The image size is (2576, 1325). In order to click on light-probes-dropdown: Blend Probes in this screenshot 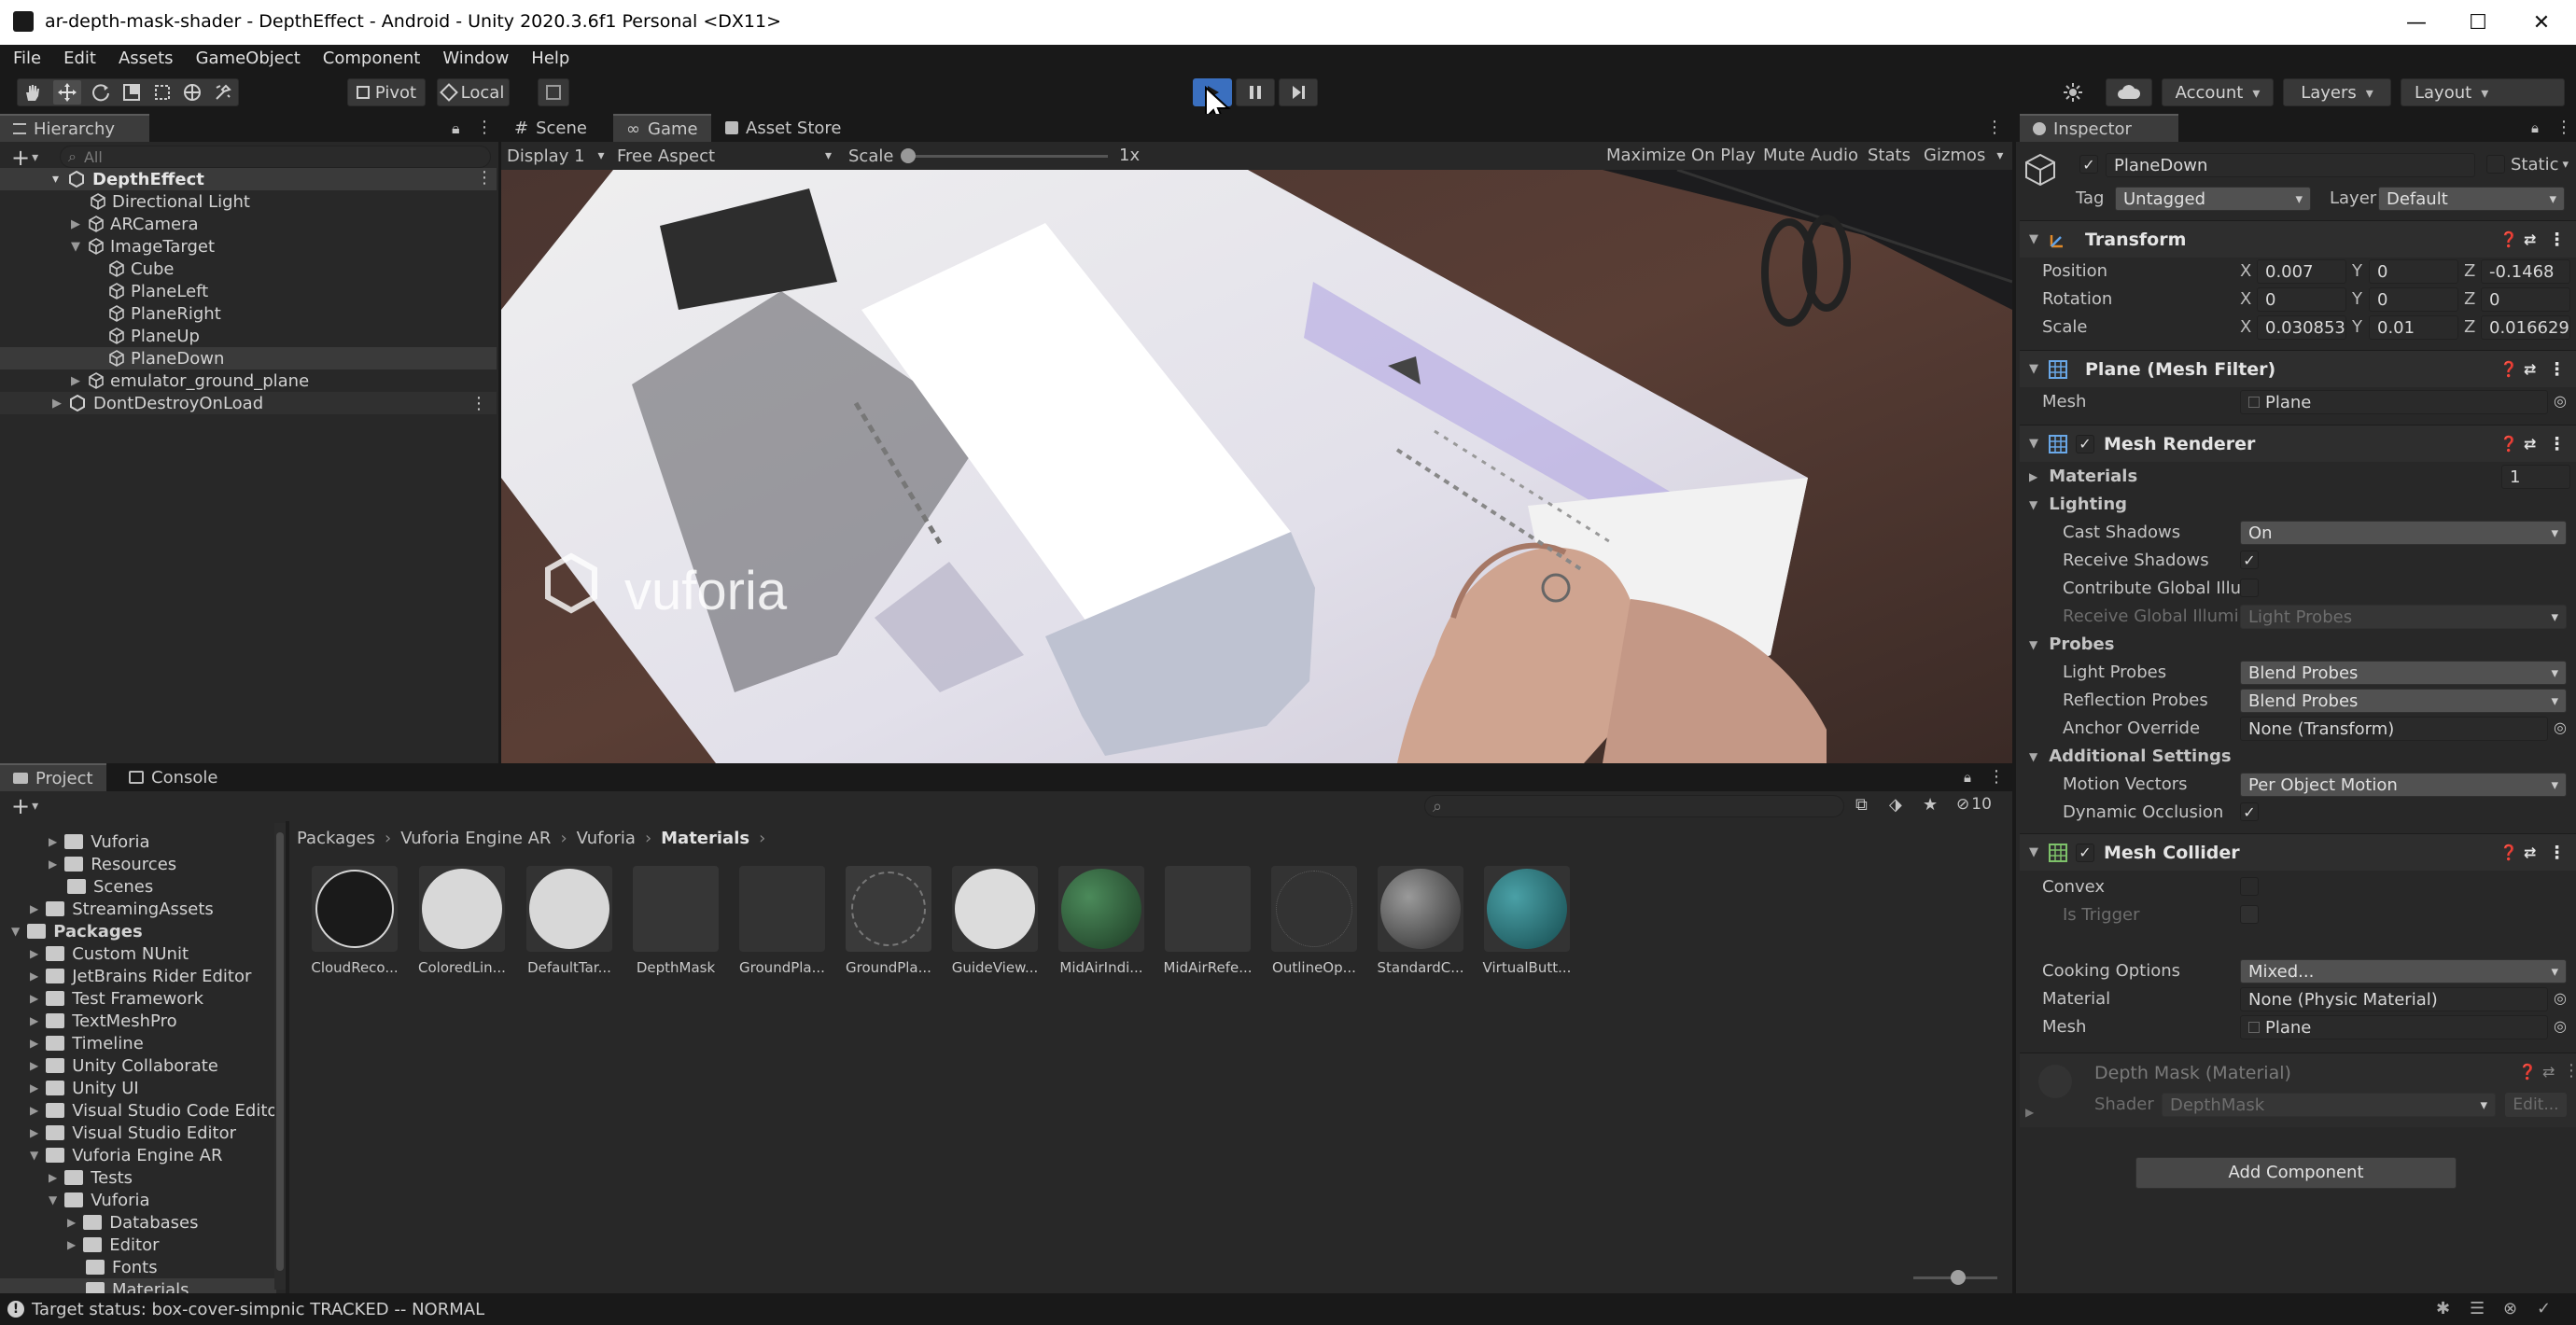, I will do `click(2403, 673)`.